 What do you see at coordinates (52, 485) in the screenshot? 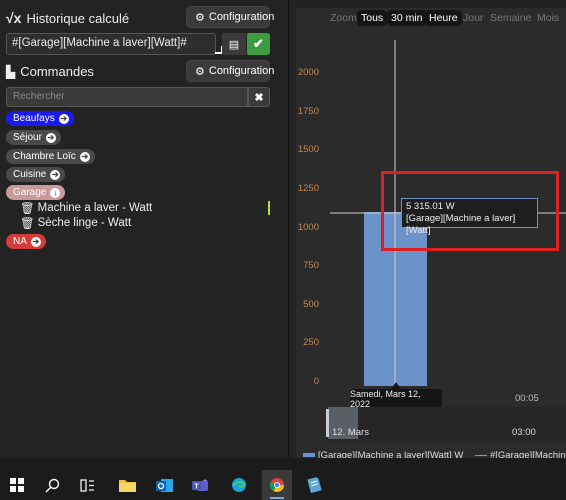
I see `search-icon` at bounding box center [52, 485].